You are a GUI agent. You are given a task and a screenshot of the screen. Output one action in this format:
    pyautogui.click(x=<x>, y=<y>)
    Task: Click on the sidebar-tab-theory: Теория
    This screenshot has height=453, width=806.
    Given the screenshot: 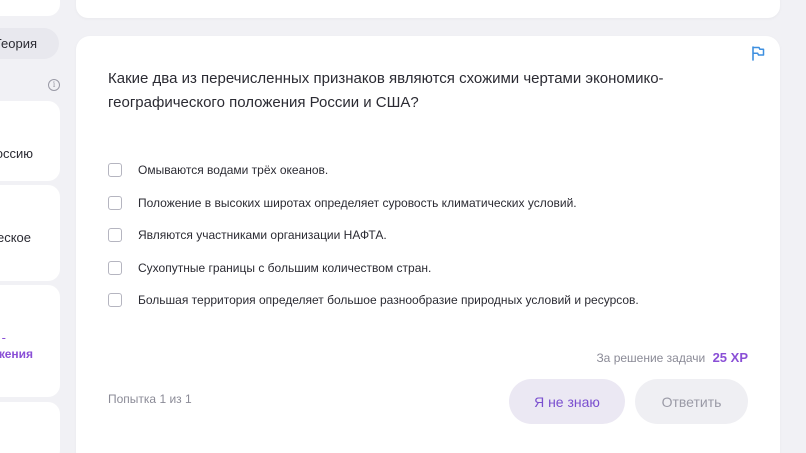 What is the action you would take?
    pyautogui.click(x=29, y=43)
    